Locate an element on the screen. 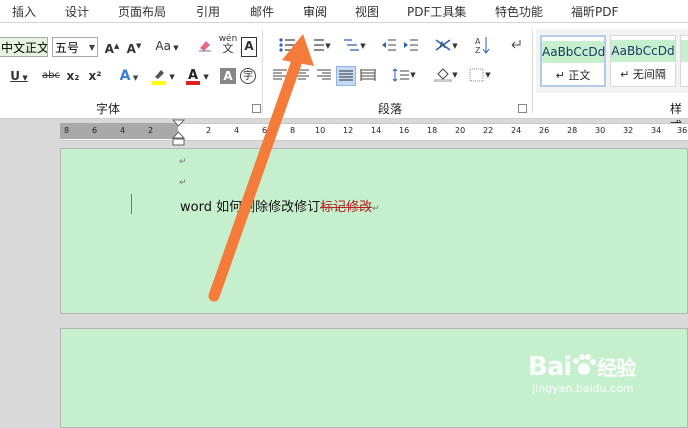 The image size is (688, 428). baidu-watermark: Bai 经验 jingyan.baidu.com is located at coordinates (582, 373).